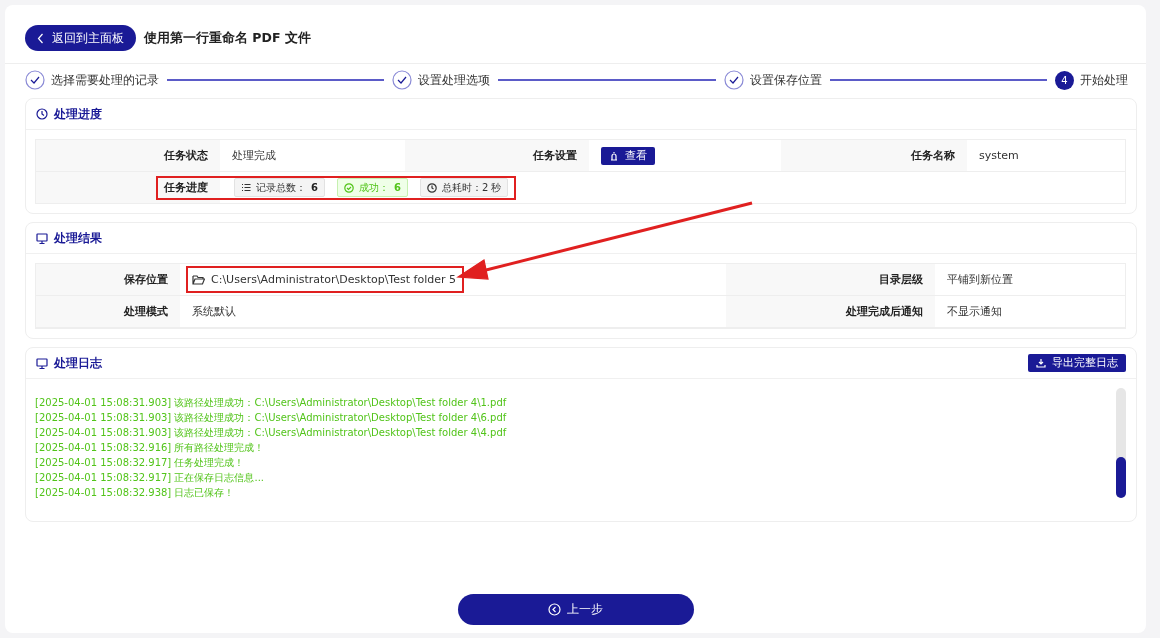 This screenshot has width=1160, height=638. What do you see at coordinates (279, 187) in the screenshot?
I see `stat-tag: 记录总数： 6` at bounding box center [279, 187].